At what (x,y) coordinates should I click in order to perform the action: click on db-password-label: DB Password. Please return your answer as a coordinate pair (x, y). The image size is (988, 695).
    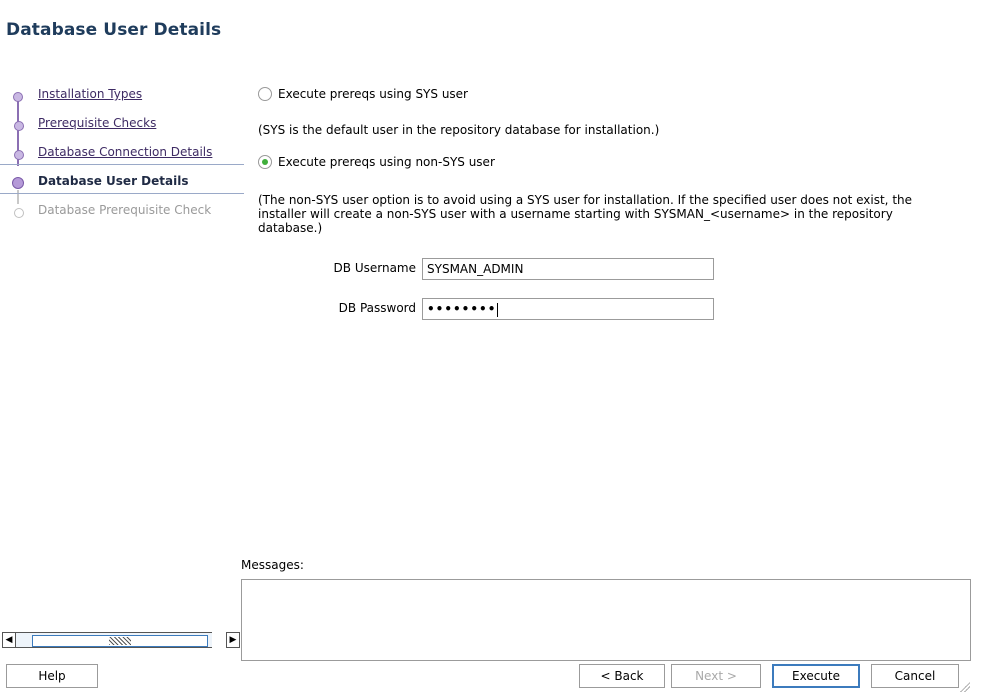
    Looking at the image, I should click on (377, 308).